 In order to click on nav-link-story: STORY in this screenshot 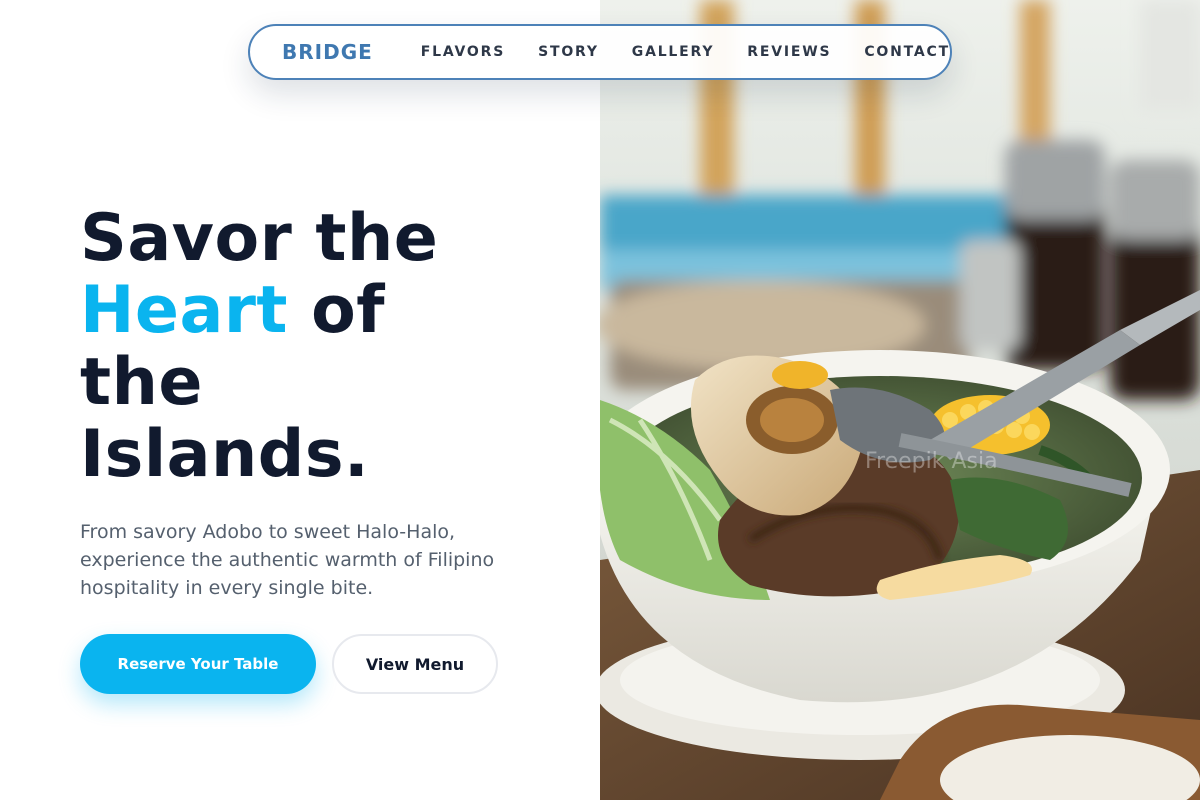, I will do `click(568, 52)`.